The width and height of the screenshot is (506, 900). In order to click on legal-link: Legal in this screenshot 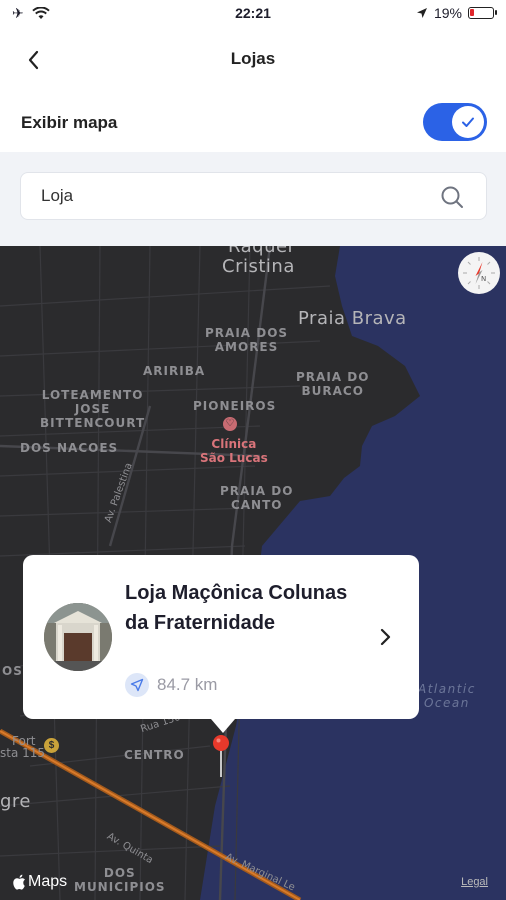, I will do `click(474, 882)`.